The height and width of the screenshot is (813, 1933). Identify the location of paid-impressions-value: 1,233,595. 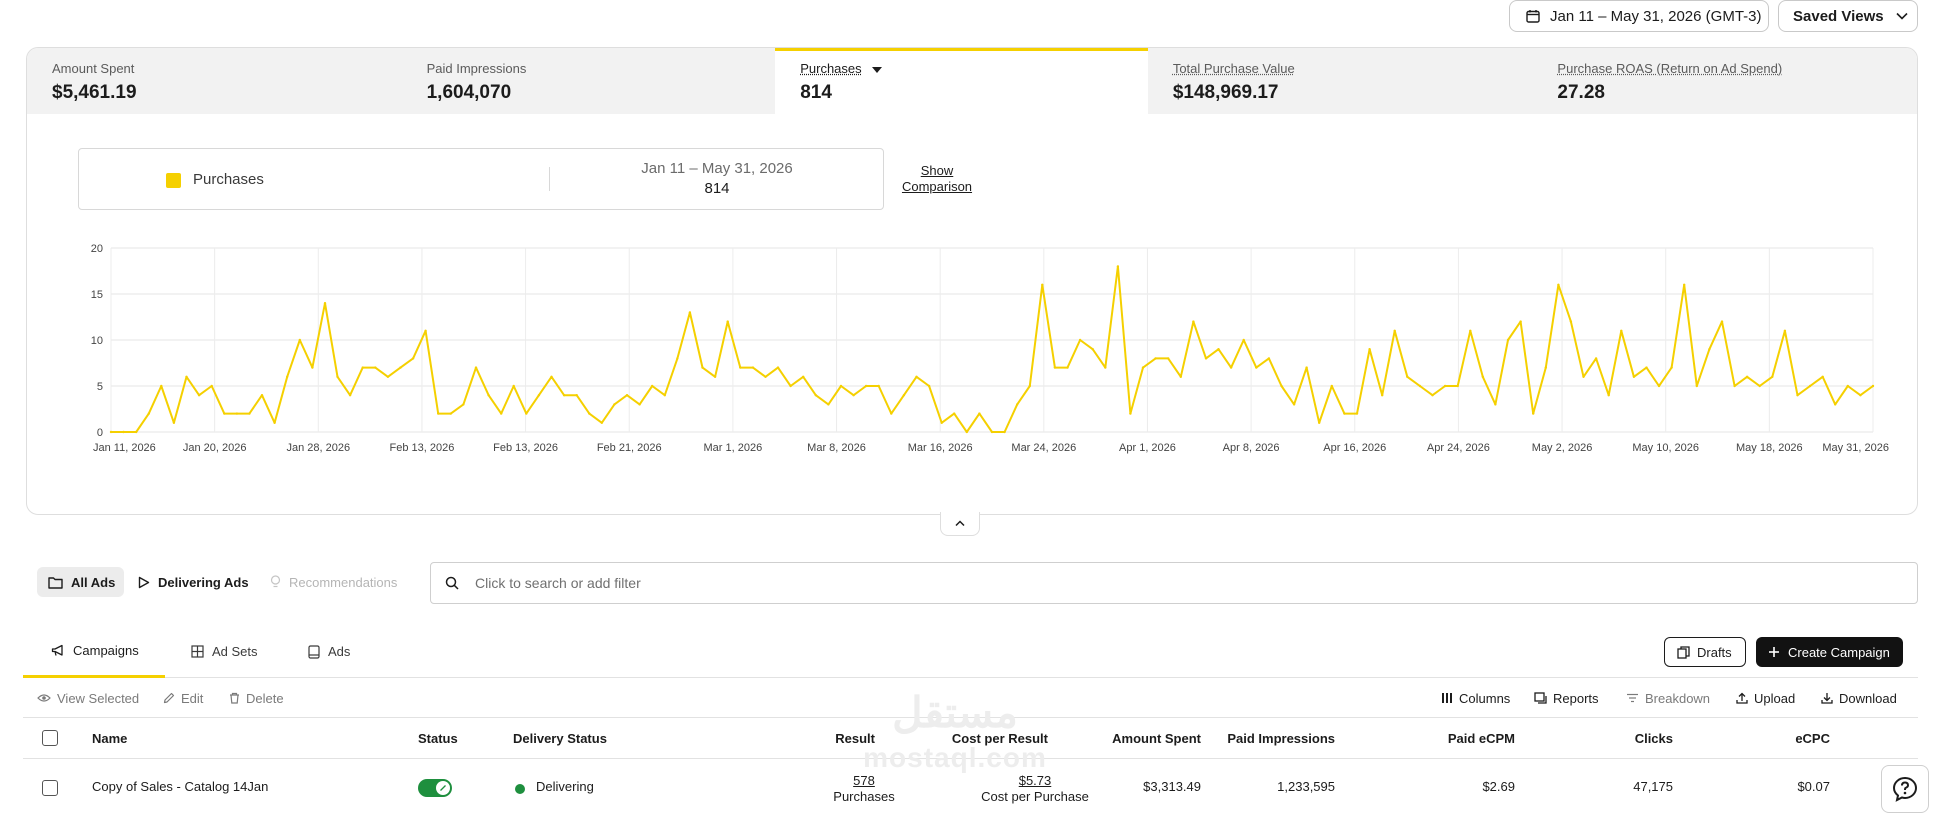
(1306, 786).